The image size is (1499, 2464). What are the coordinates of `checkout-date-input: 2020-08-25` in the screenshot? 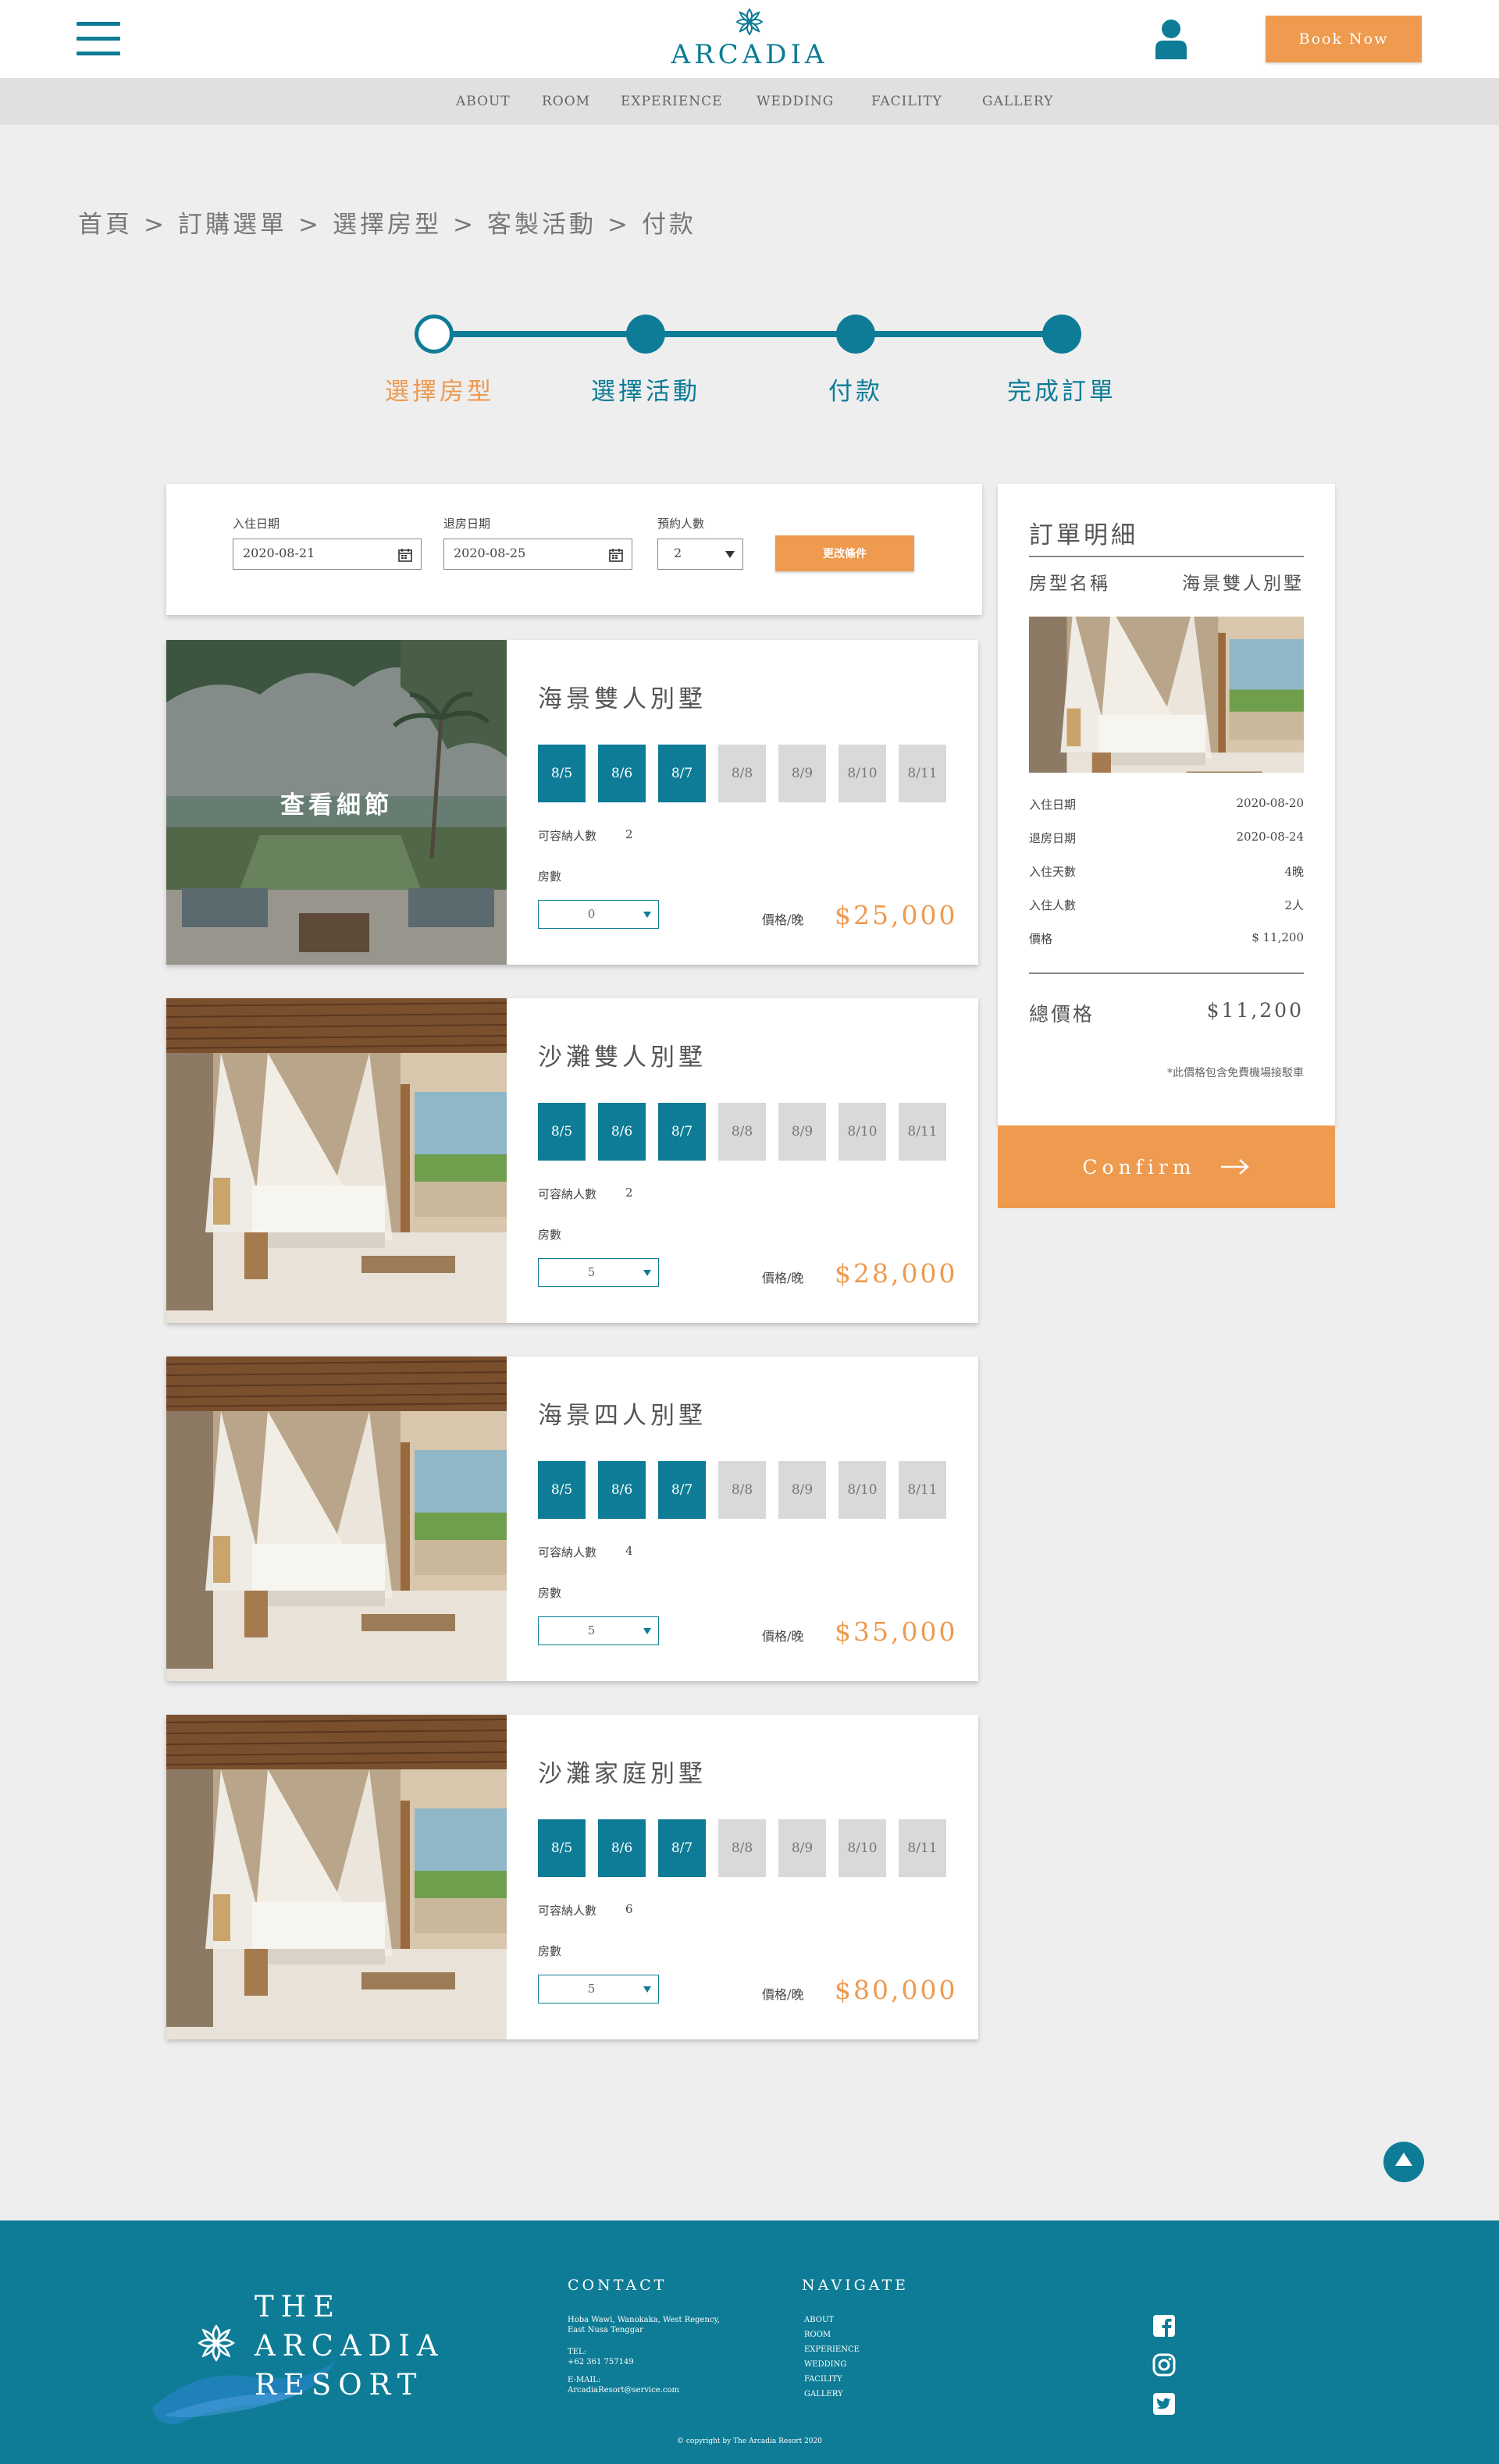 It's located at (538, 554).